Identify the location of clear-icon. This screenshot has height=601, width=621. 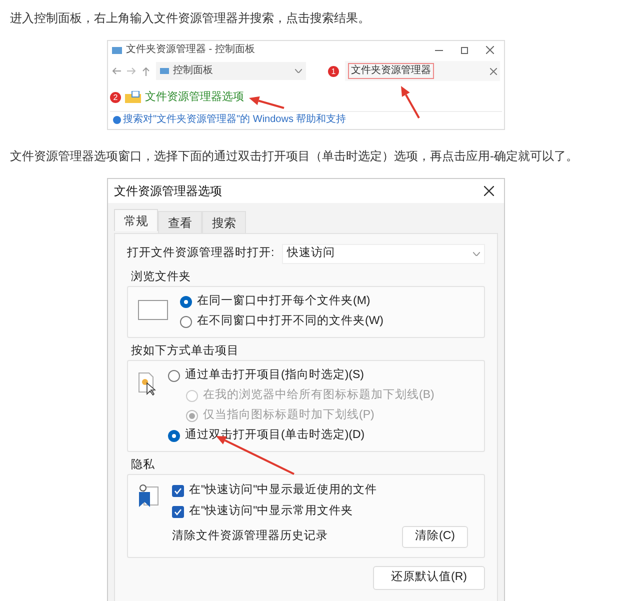
(493, 71).